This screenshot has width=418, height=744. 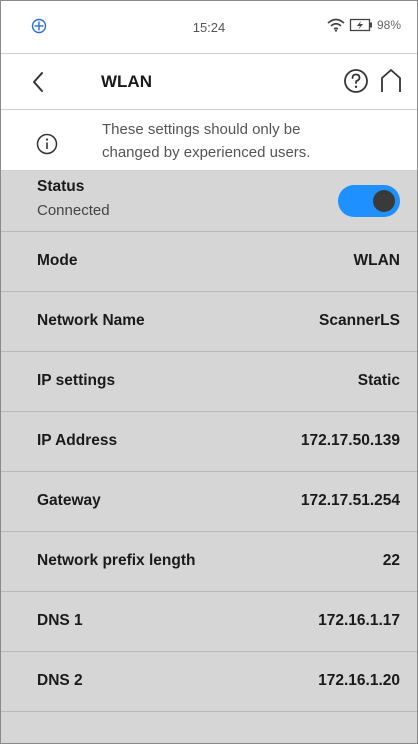 I want to click on settings-row-gateway: Gateway 172.17.51.254, so click(x=209, y=502).